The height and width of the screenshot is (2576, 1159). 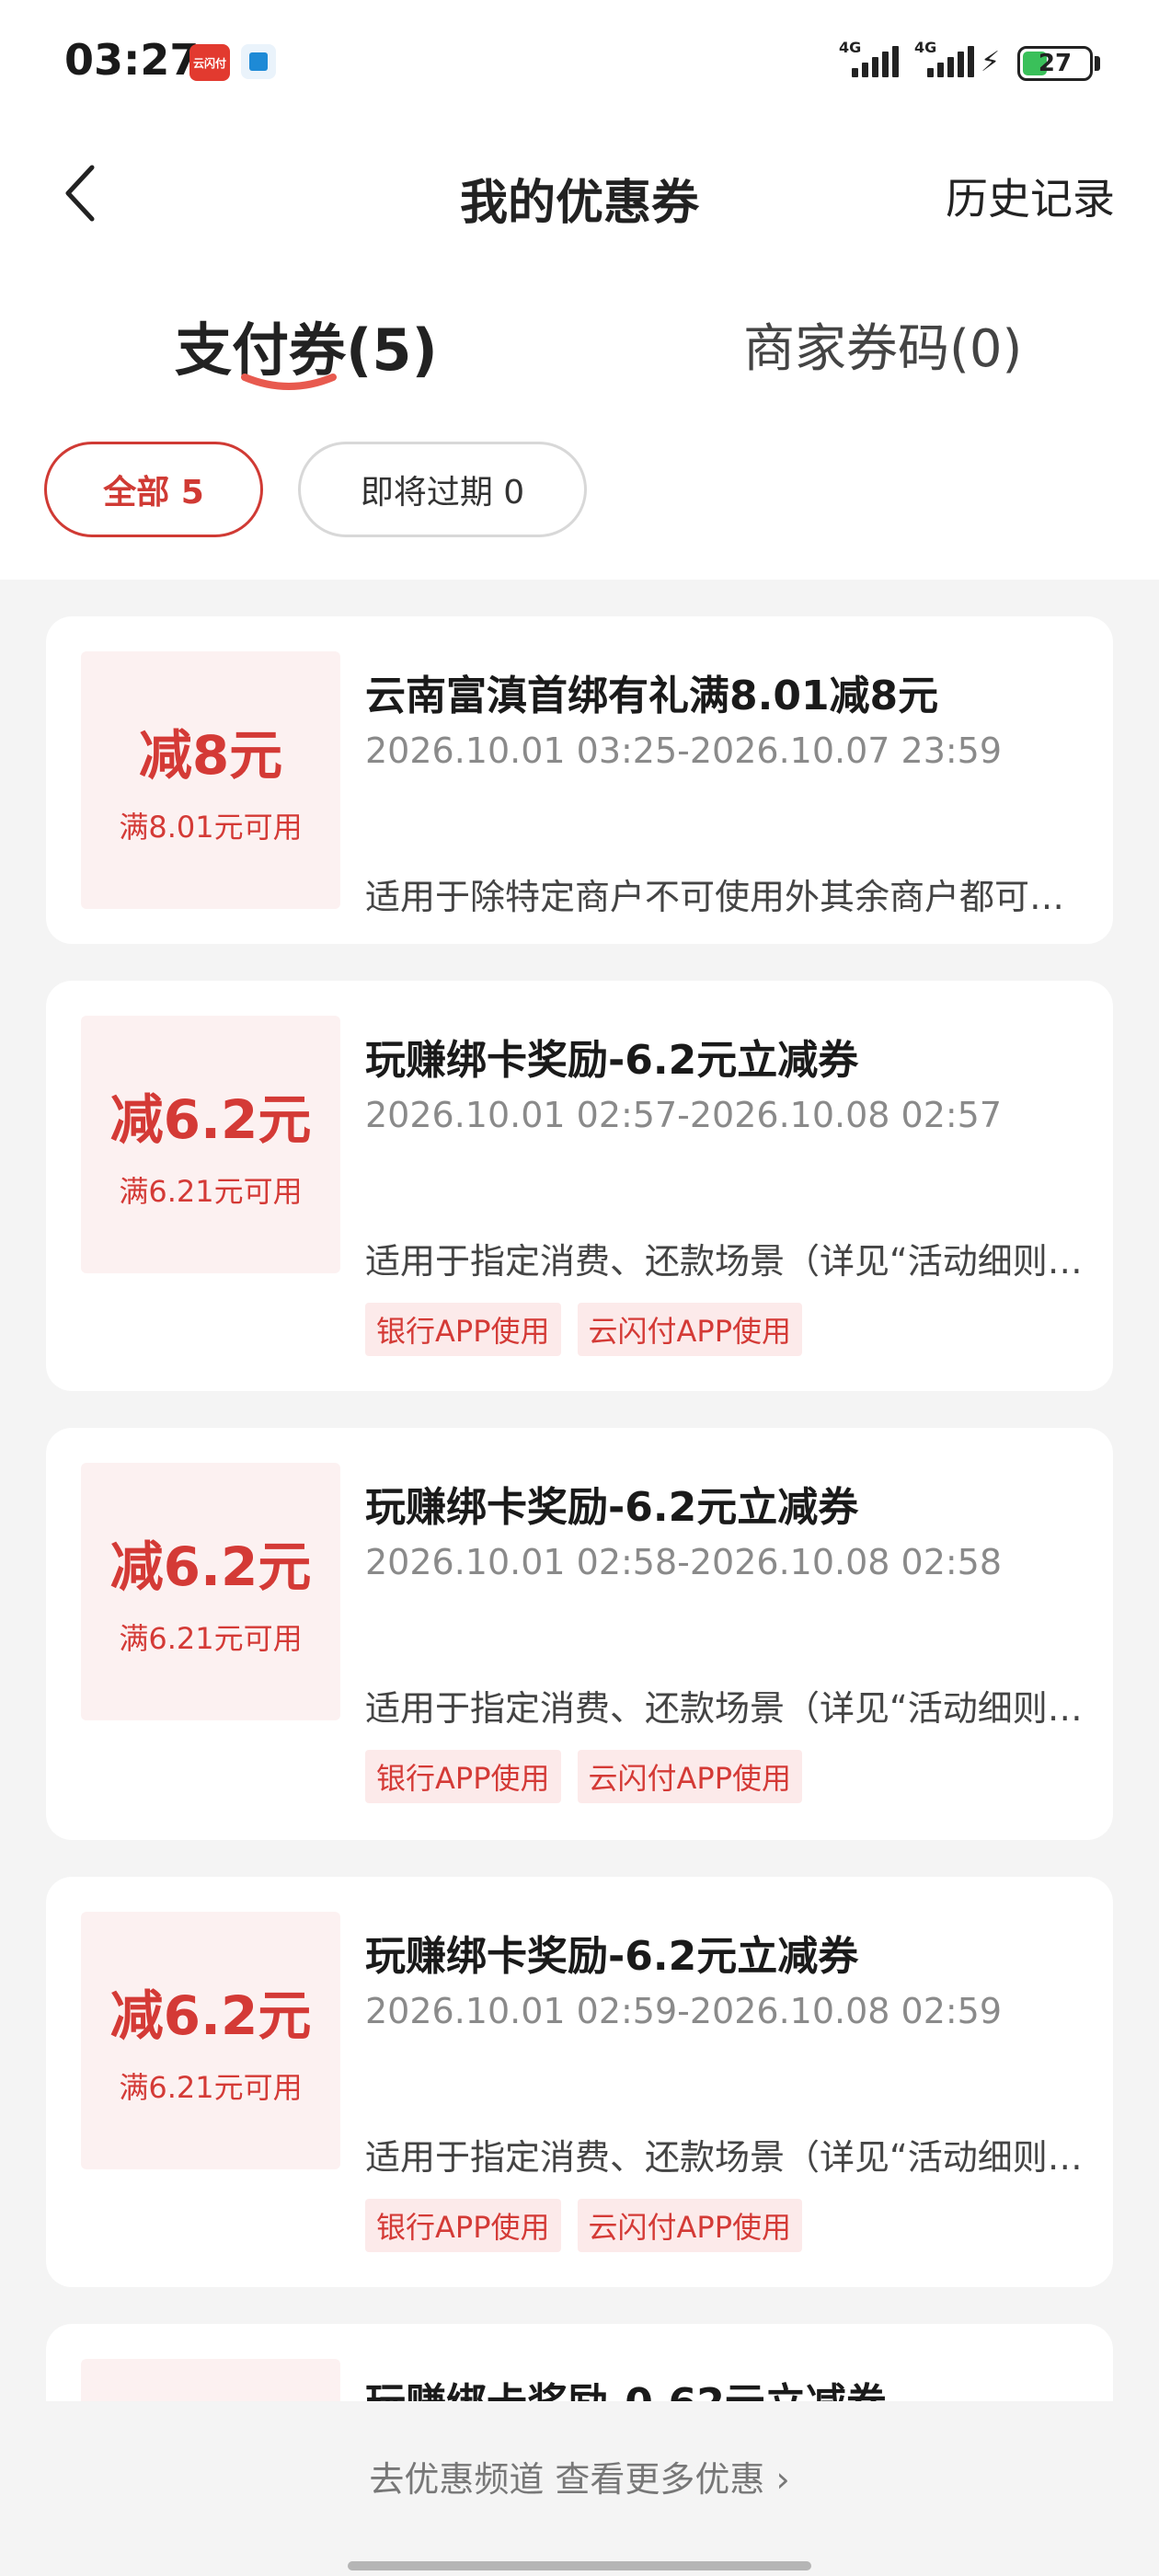 What do you see at coordinates (211, 827) in the screenshot?
I see `coupon-condition: 满8.01元可用` at bounding box center [211, 827].